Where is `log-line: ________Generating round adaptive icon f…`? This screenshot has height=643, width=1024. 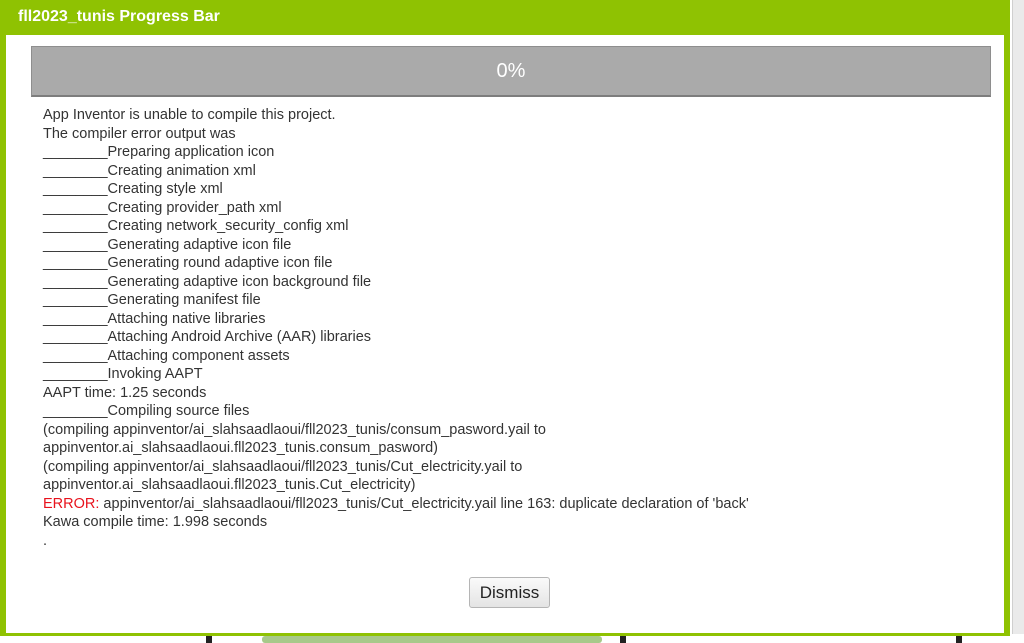
log-line: ________Generating round adaptive icon f… is located at coordinates (188, 263).